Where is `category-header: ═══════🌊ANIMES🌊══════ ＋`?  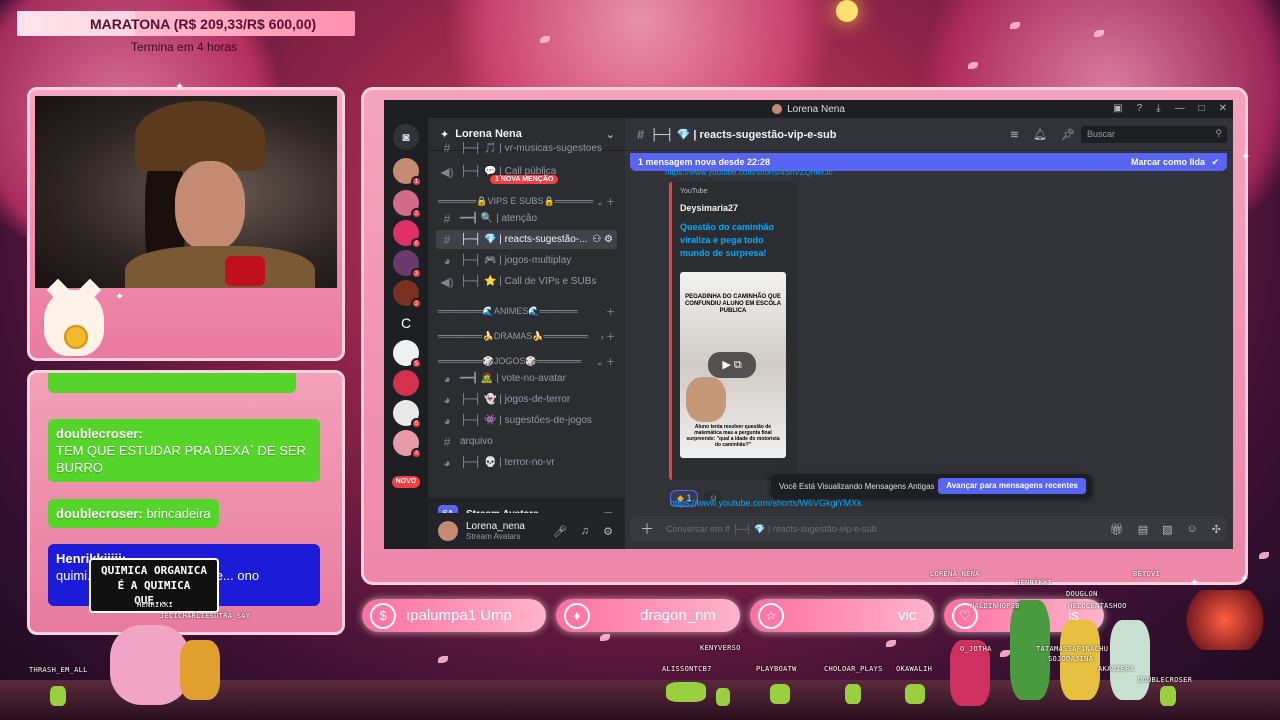 category-header: ═══════🌊ANIMES🌊══════ ＋ is located at coordinates (526, 311).